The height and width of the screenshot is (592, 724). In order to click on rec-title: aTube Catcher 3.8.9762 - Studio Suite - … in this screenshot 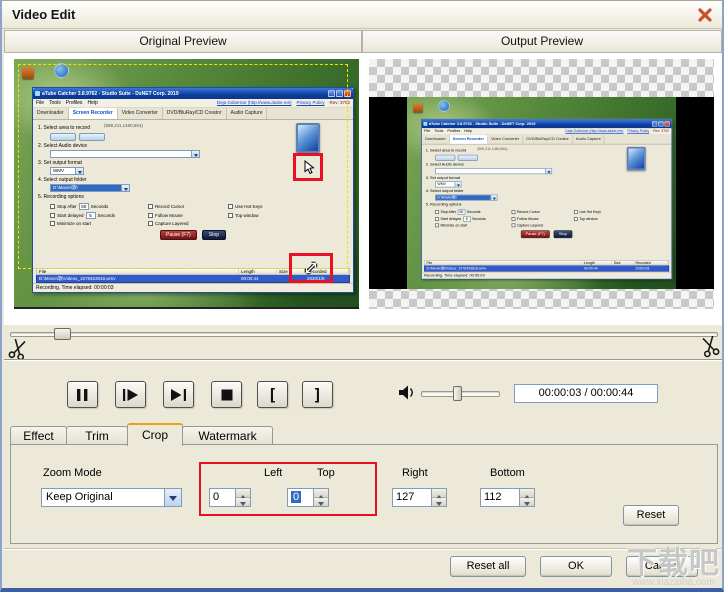, I will do `click(482, 124)`.